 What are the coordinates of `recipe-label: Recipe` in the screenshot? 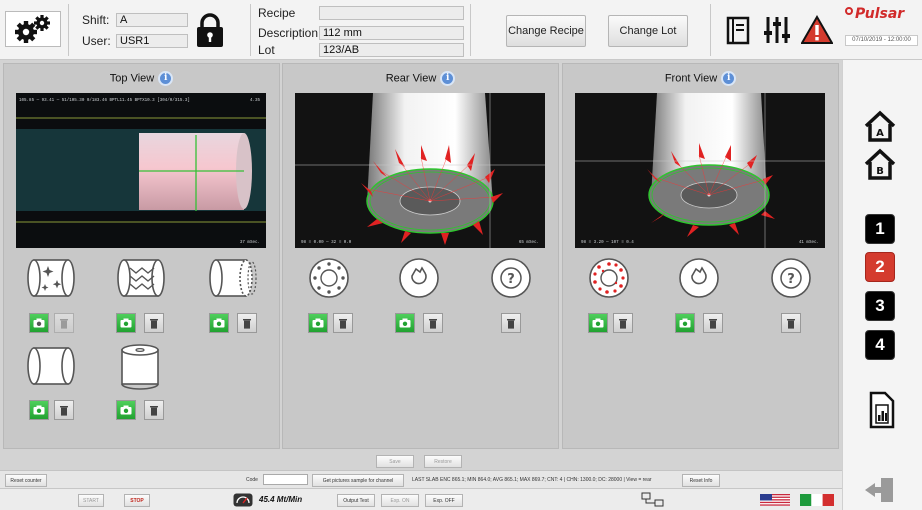 It's located at (277, 13).